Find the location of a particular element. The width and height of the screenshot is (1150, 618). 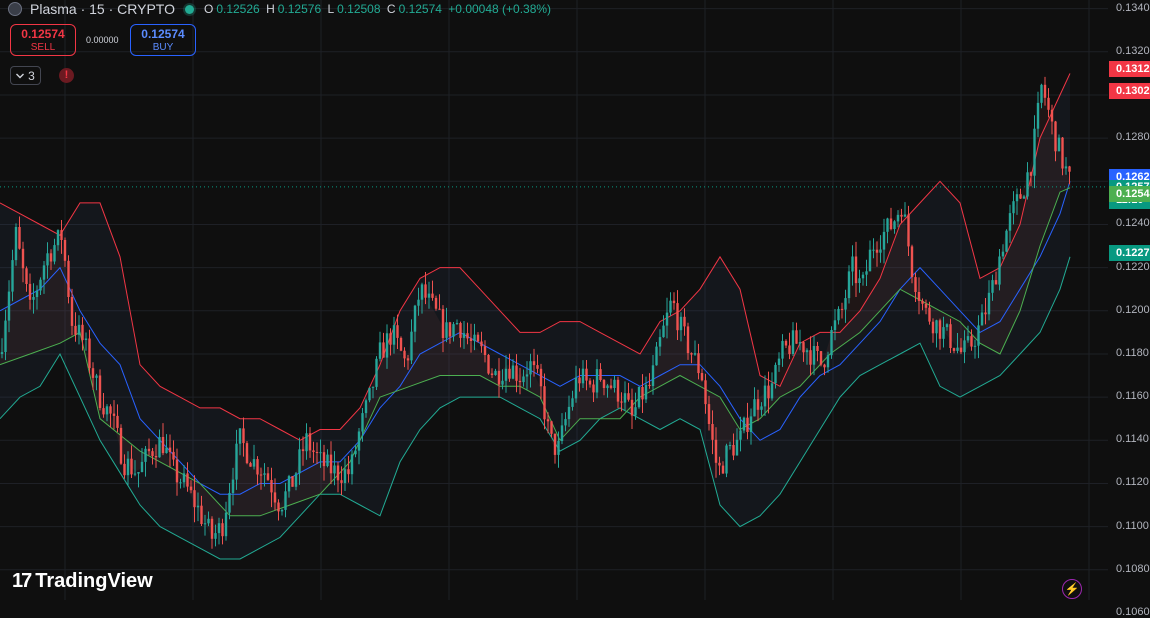

price-axis-label-value: 0.1254 is located at coordinates (1133, 194).